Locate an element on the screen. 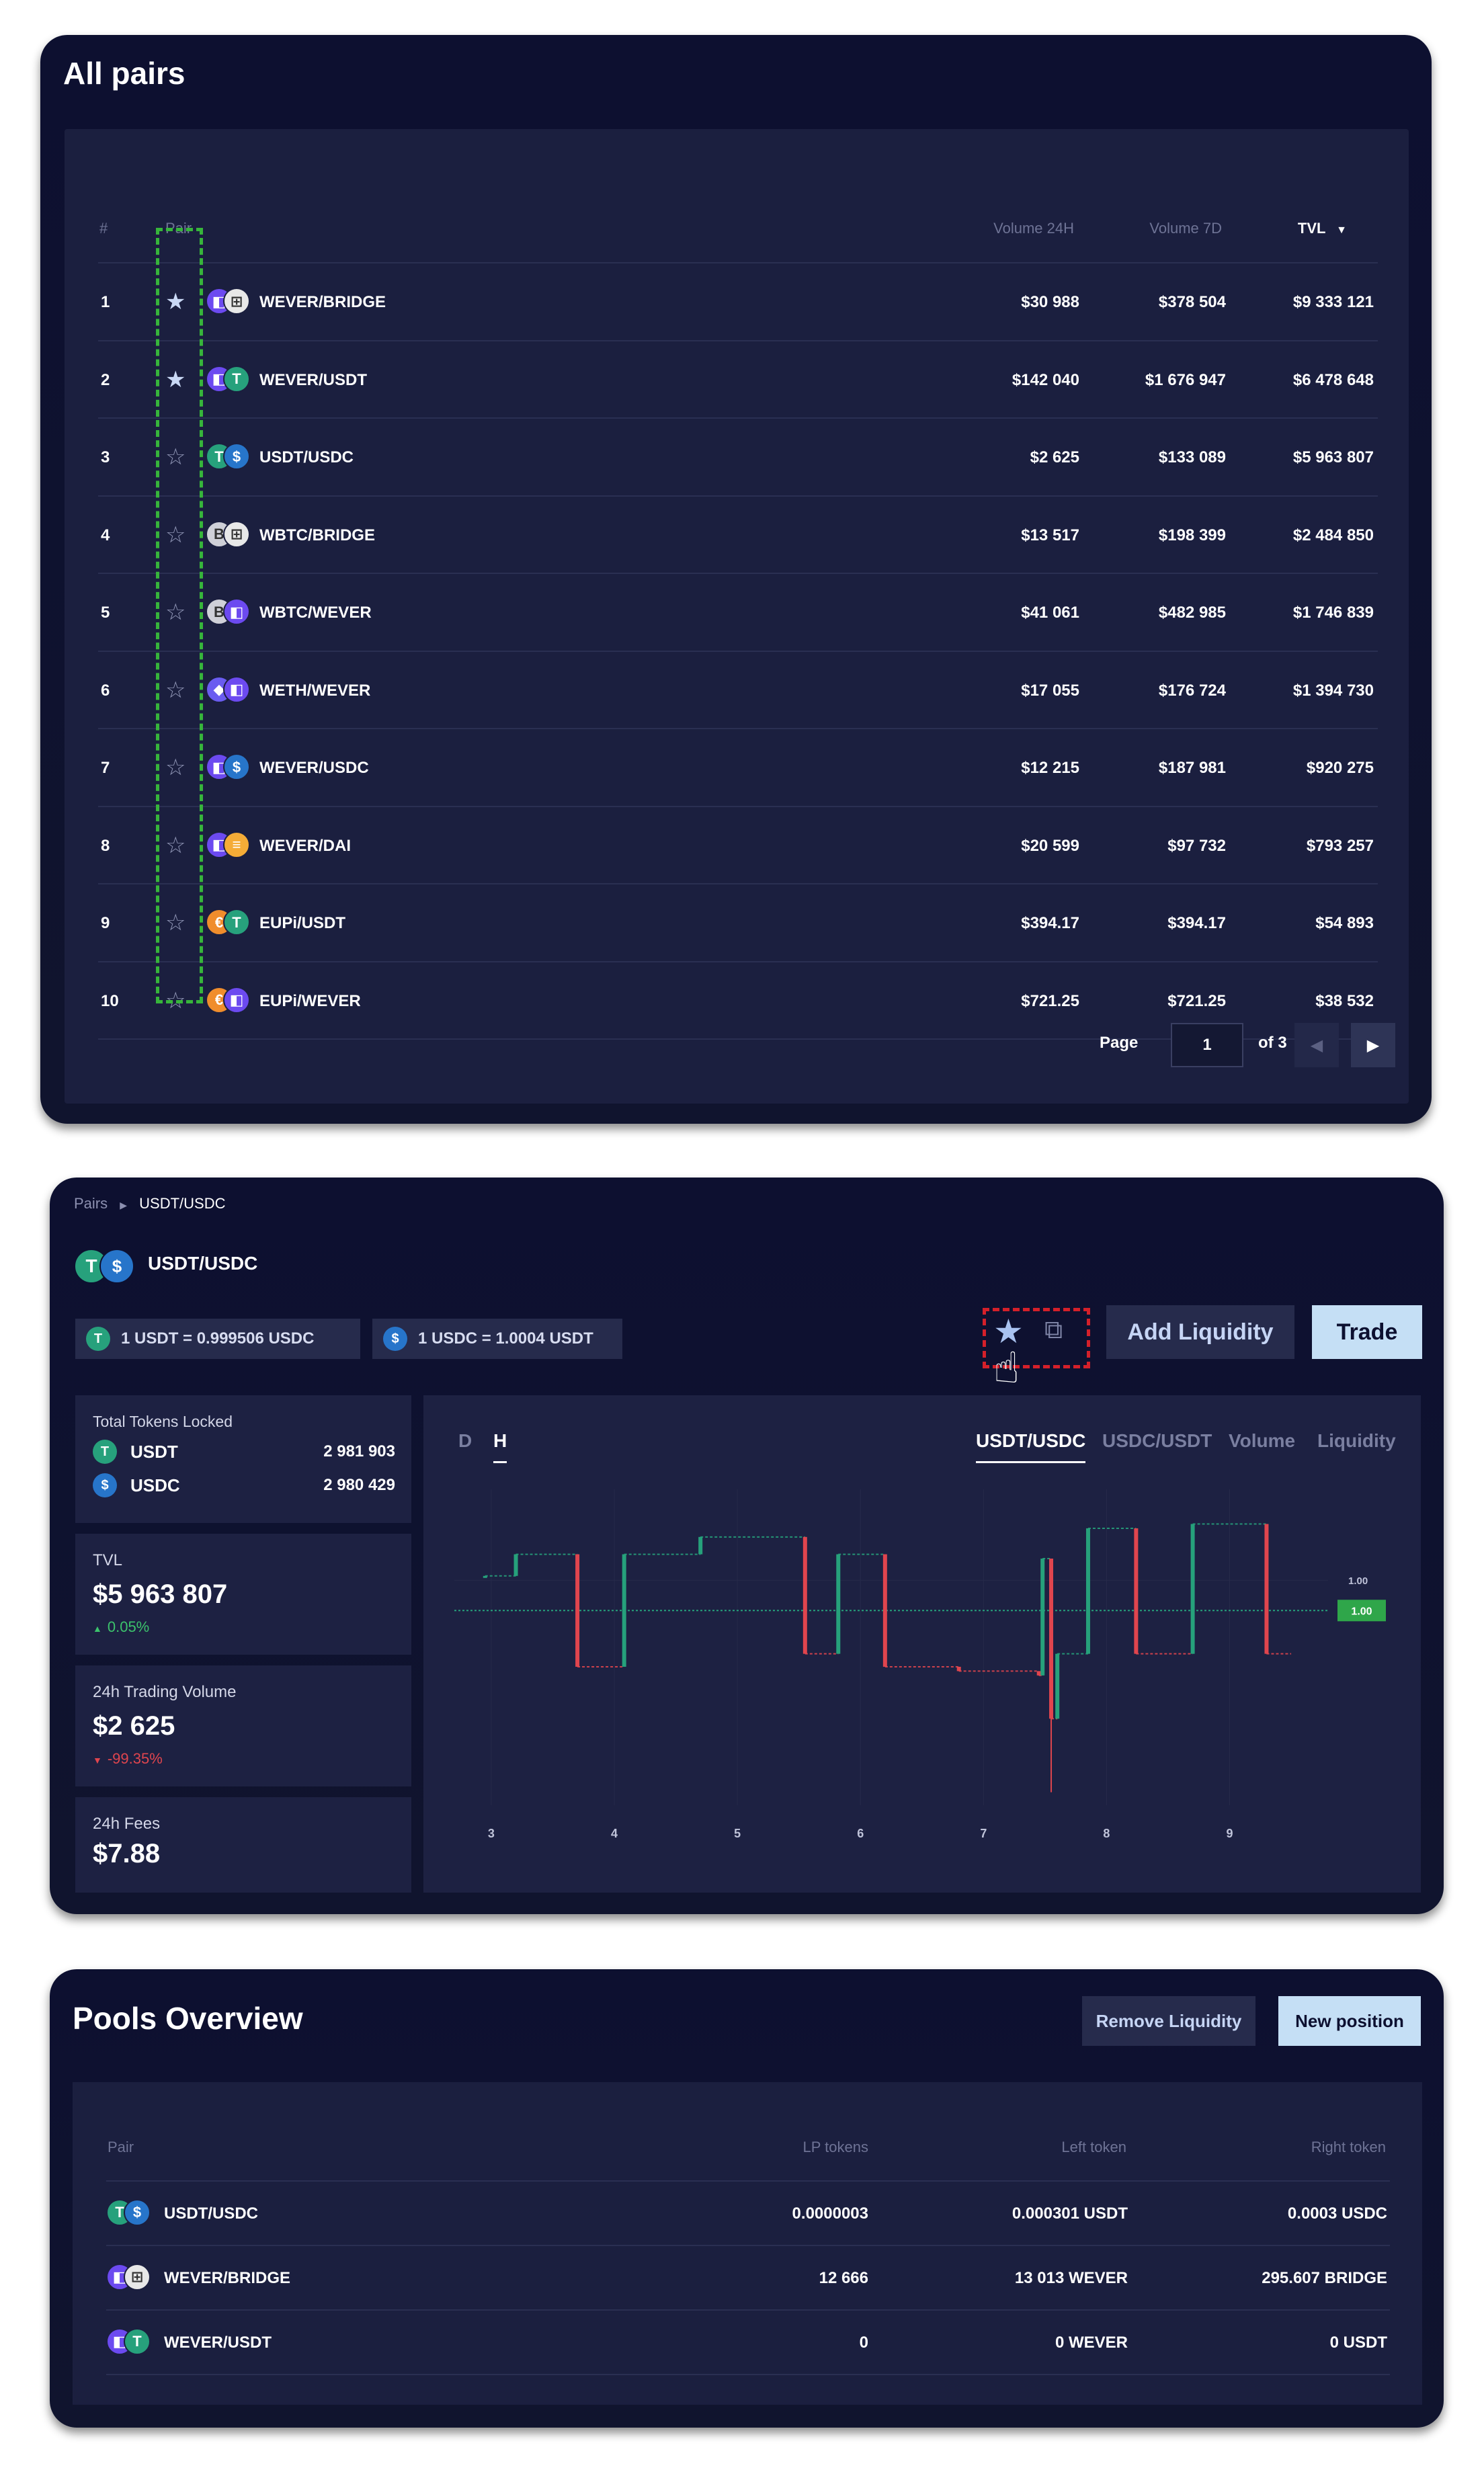 This screenshot has width=1484, height=2476. tvl-change: ▲ 0.05% is located at coordinates (121, 1627).